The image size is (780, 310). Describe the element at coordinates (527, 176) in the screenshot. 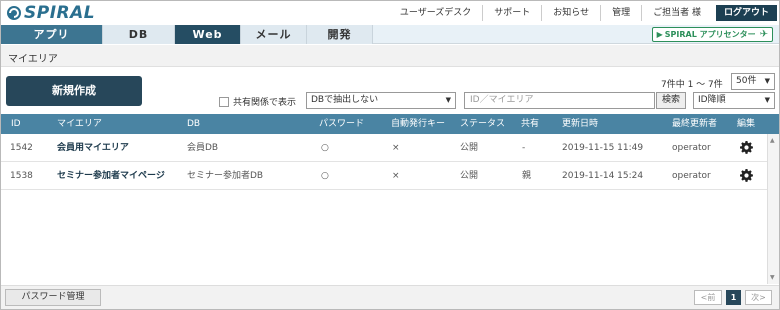

I see `cell-shared: 親` at that location.